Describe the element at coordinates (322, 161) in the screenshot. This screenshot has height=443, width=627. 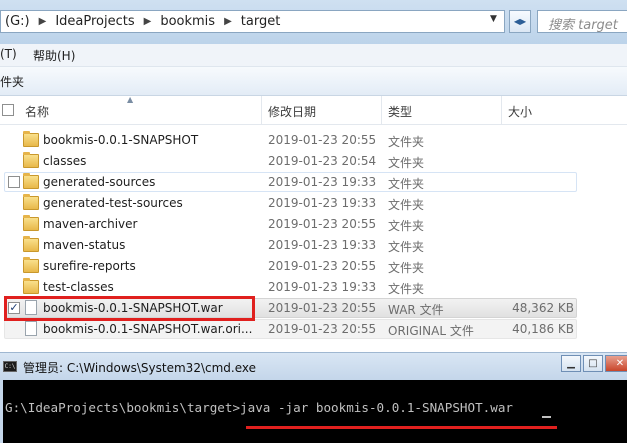
I see `file-date: 2019-01-23 20:54` at that location.